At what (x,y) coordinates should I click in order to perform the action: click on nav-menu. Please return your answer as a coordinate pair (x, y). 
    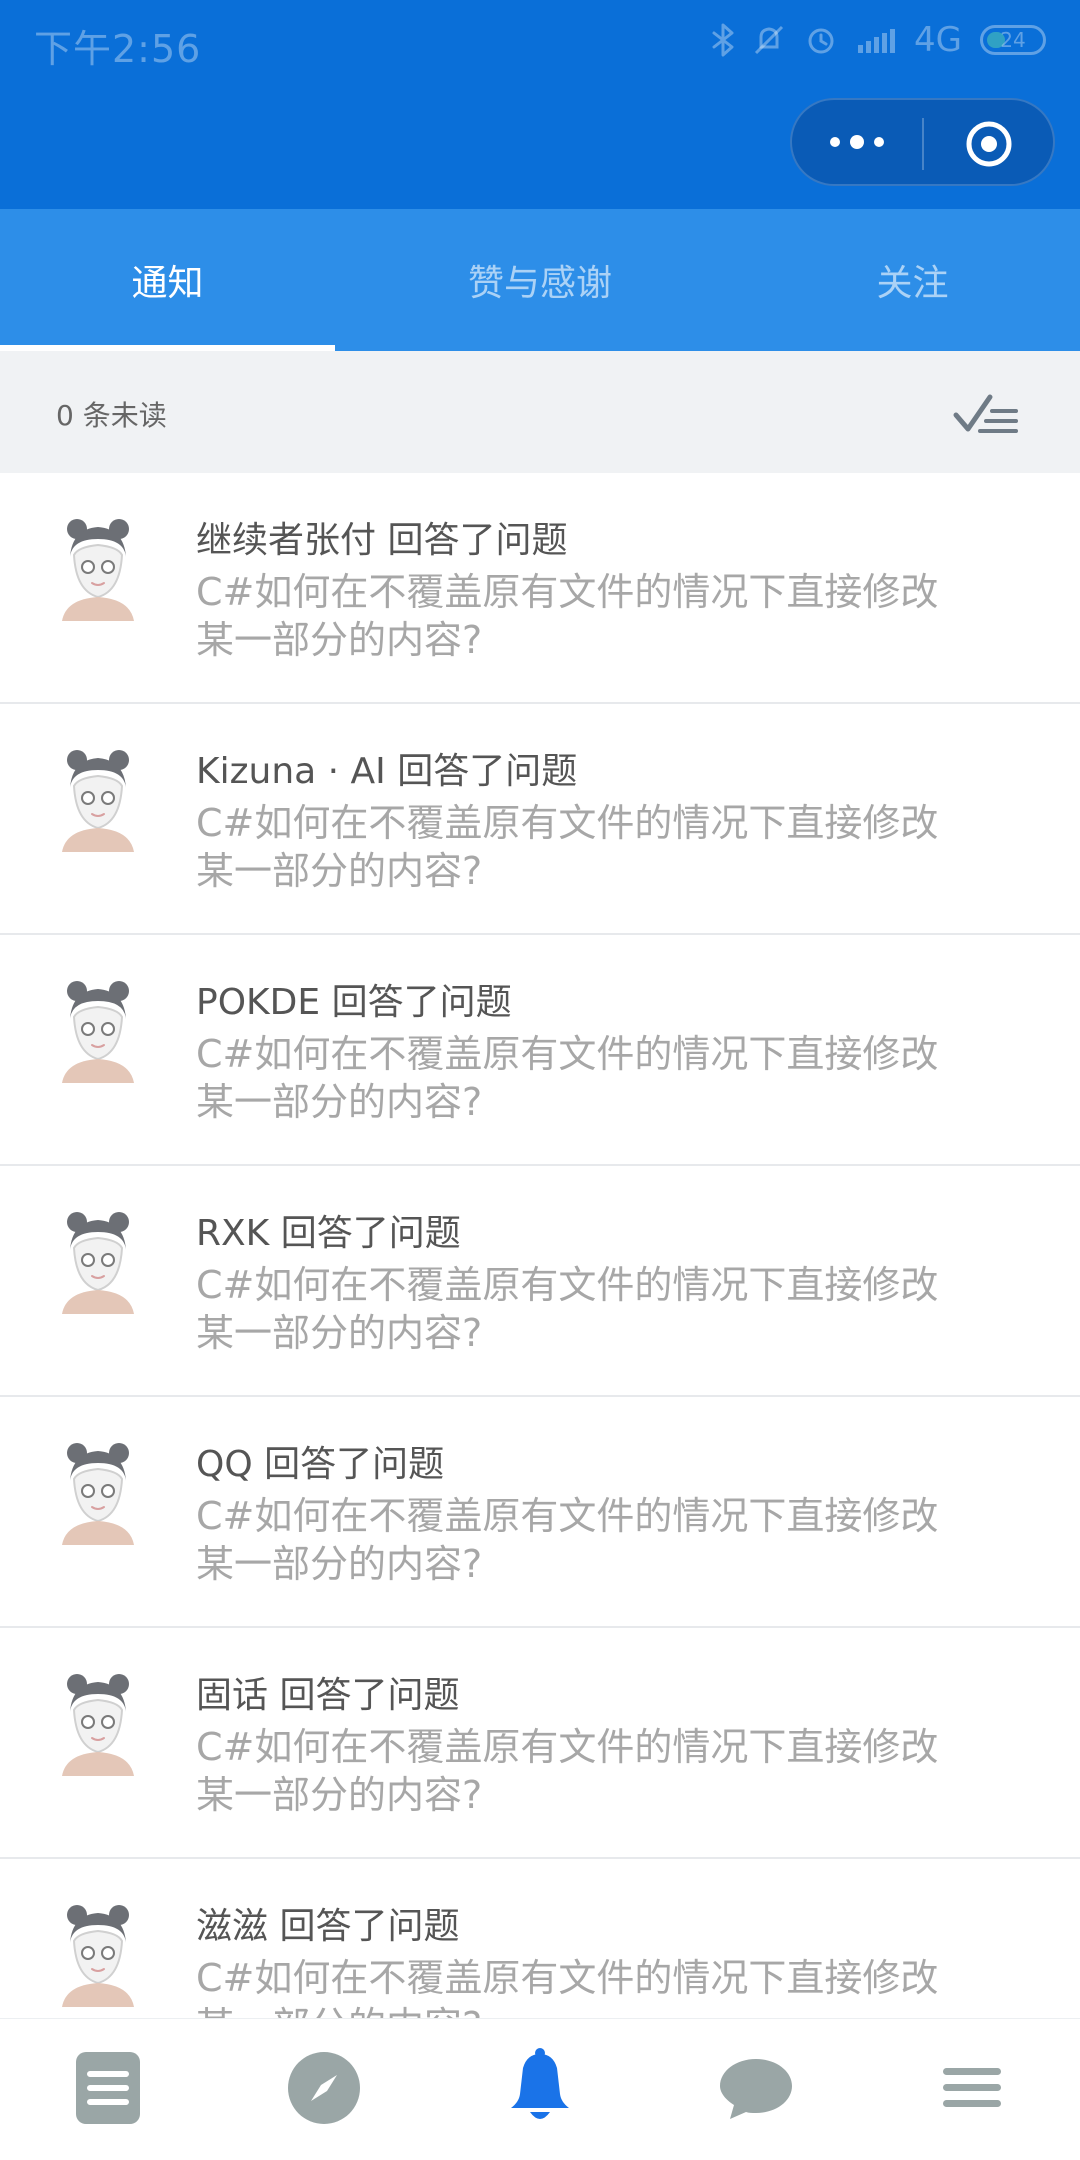
    Looking at the image, I should click on (972, 2089).